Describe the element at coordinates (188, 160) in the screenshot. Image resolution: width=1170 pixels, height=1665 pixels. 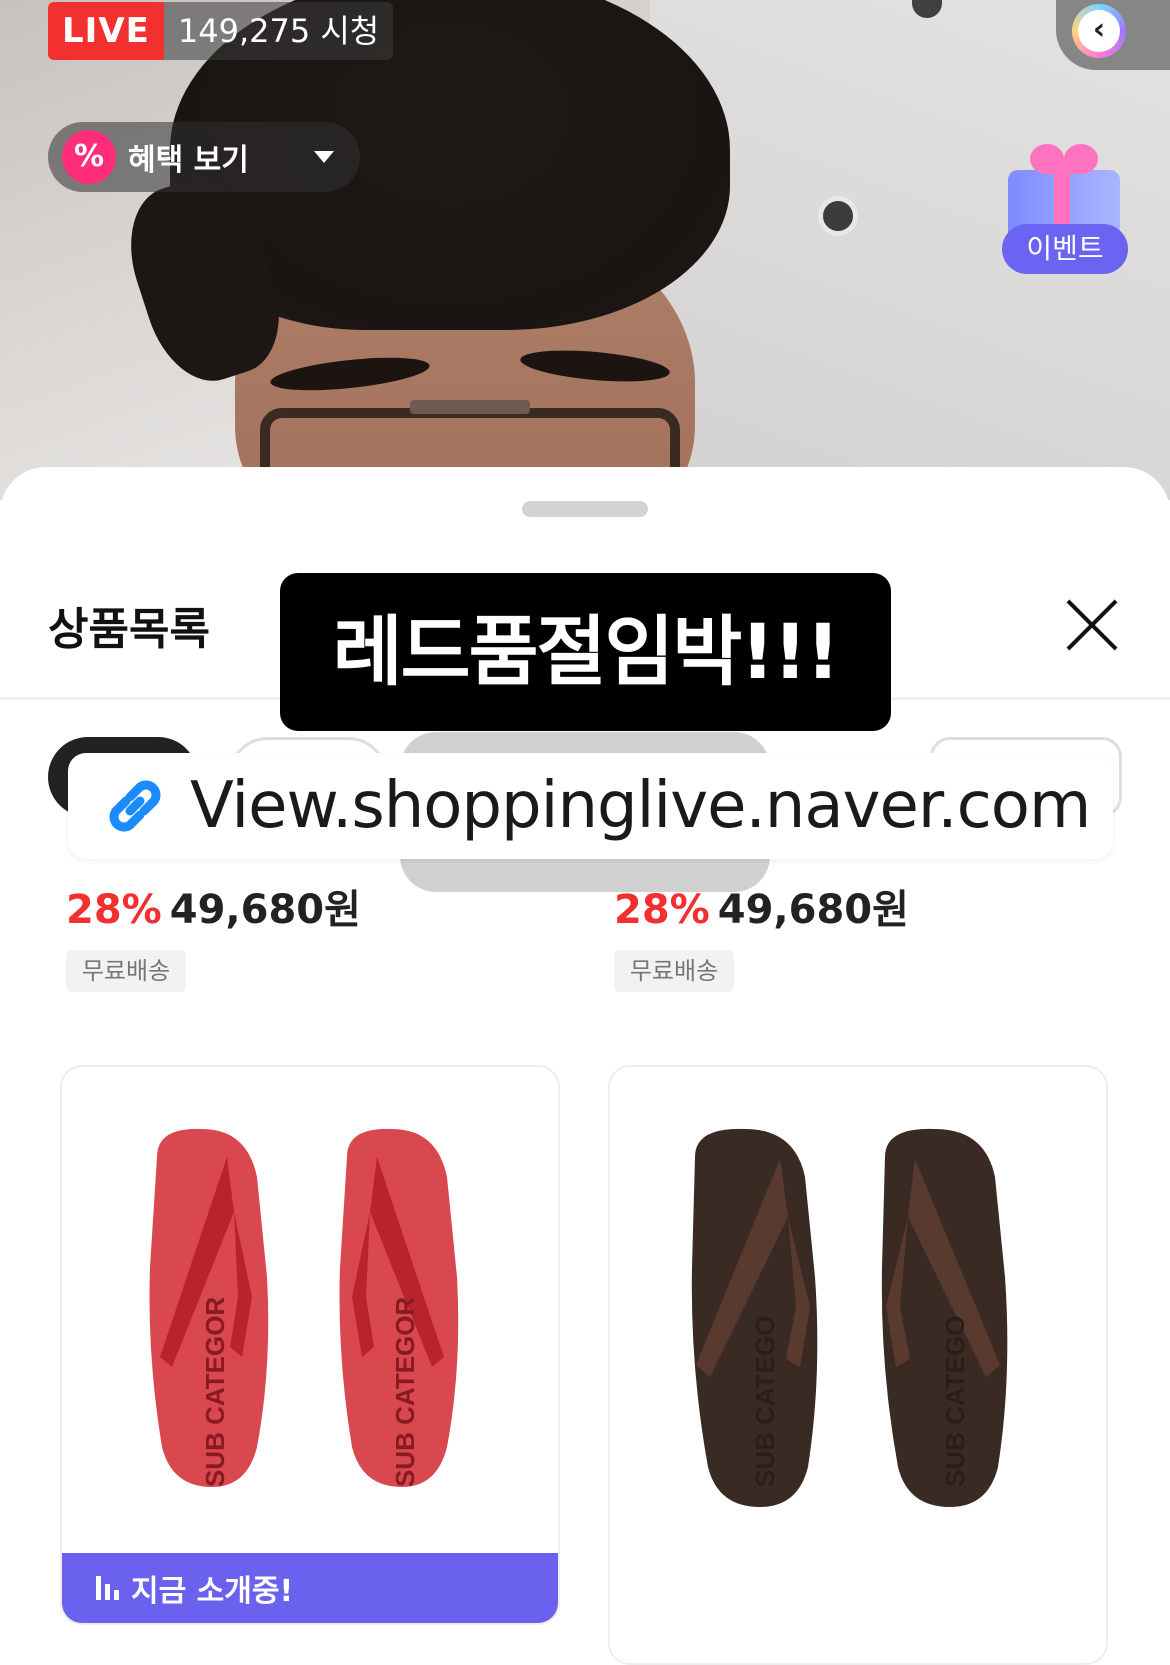
I see `benefit-label: 혜택 보기` at that location.